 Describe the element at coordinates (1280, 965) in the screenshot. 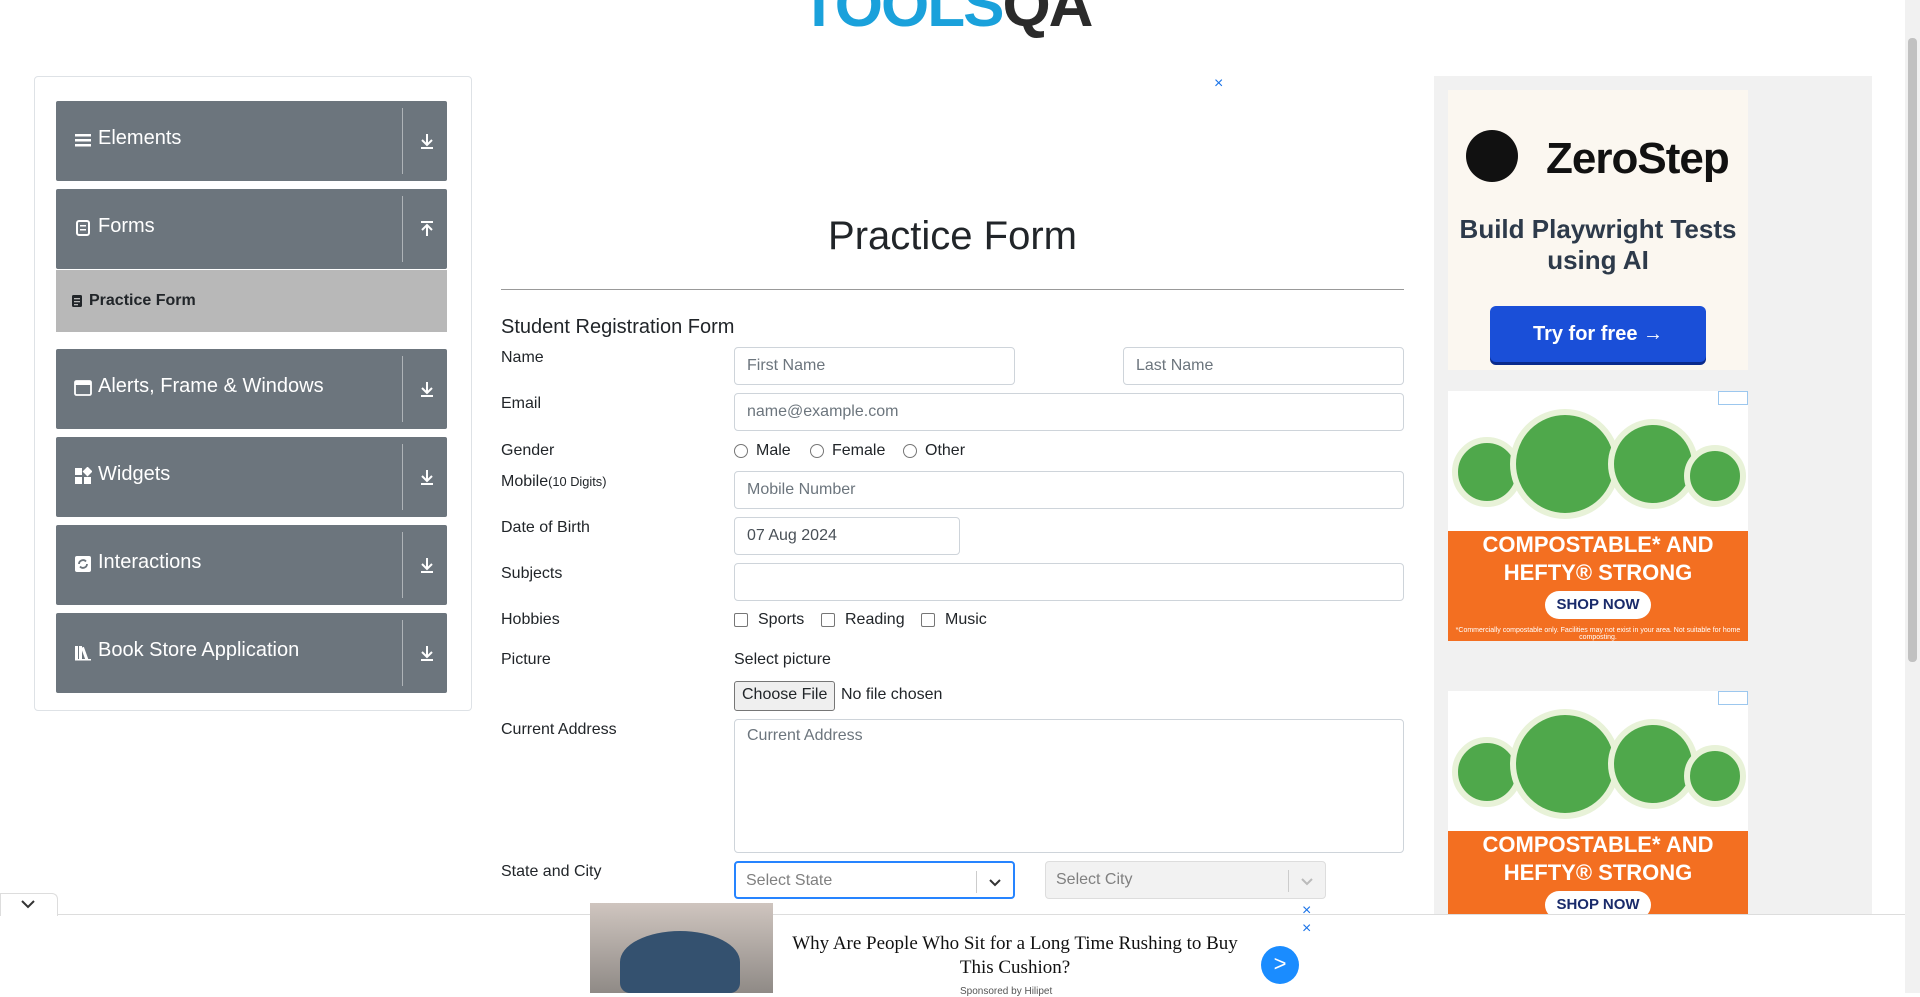

I see `bottom-ad-go-button: >` at that location.